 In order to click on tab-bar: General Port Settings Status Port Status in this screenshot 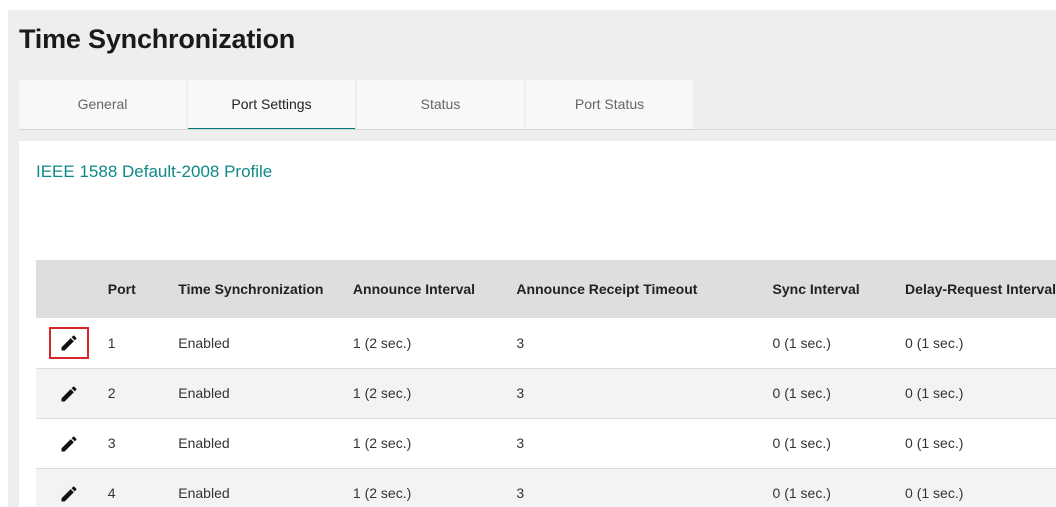, I will do `click(357, 105)`.